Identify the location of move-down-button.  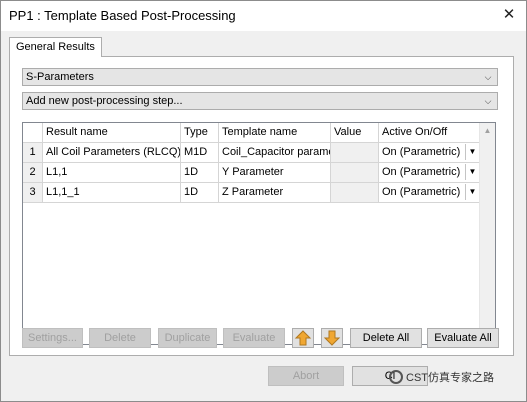
(332, 338).